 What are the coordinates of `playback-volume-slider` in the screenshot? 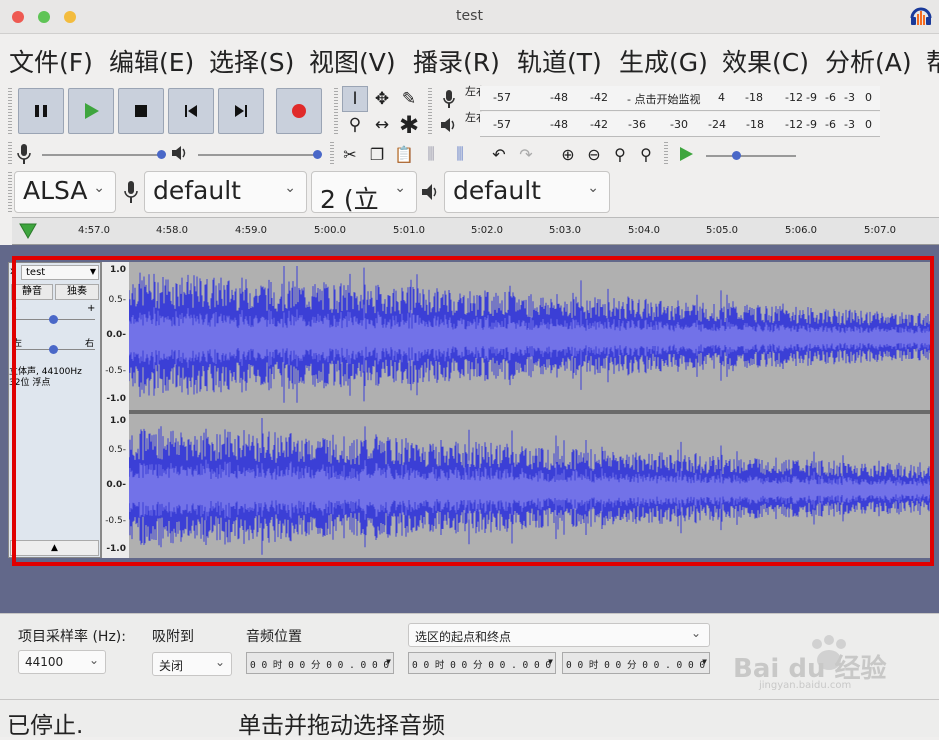 It's located at (258, 155).